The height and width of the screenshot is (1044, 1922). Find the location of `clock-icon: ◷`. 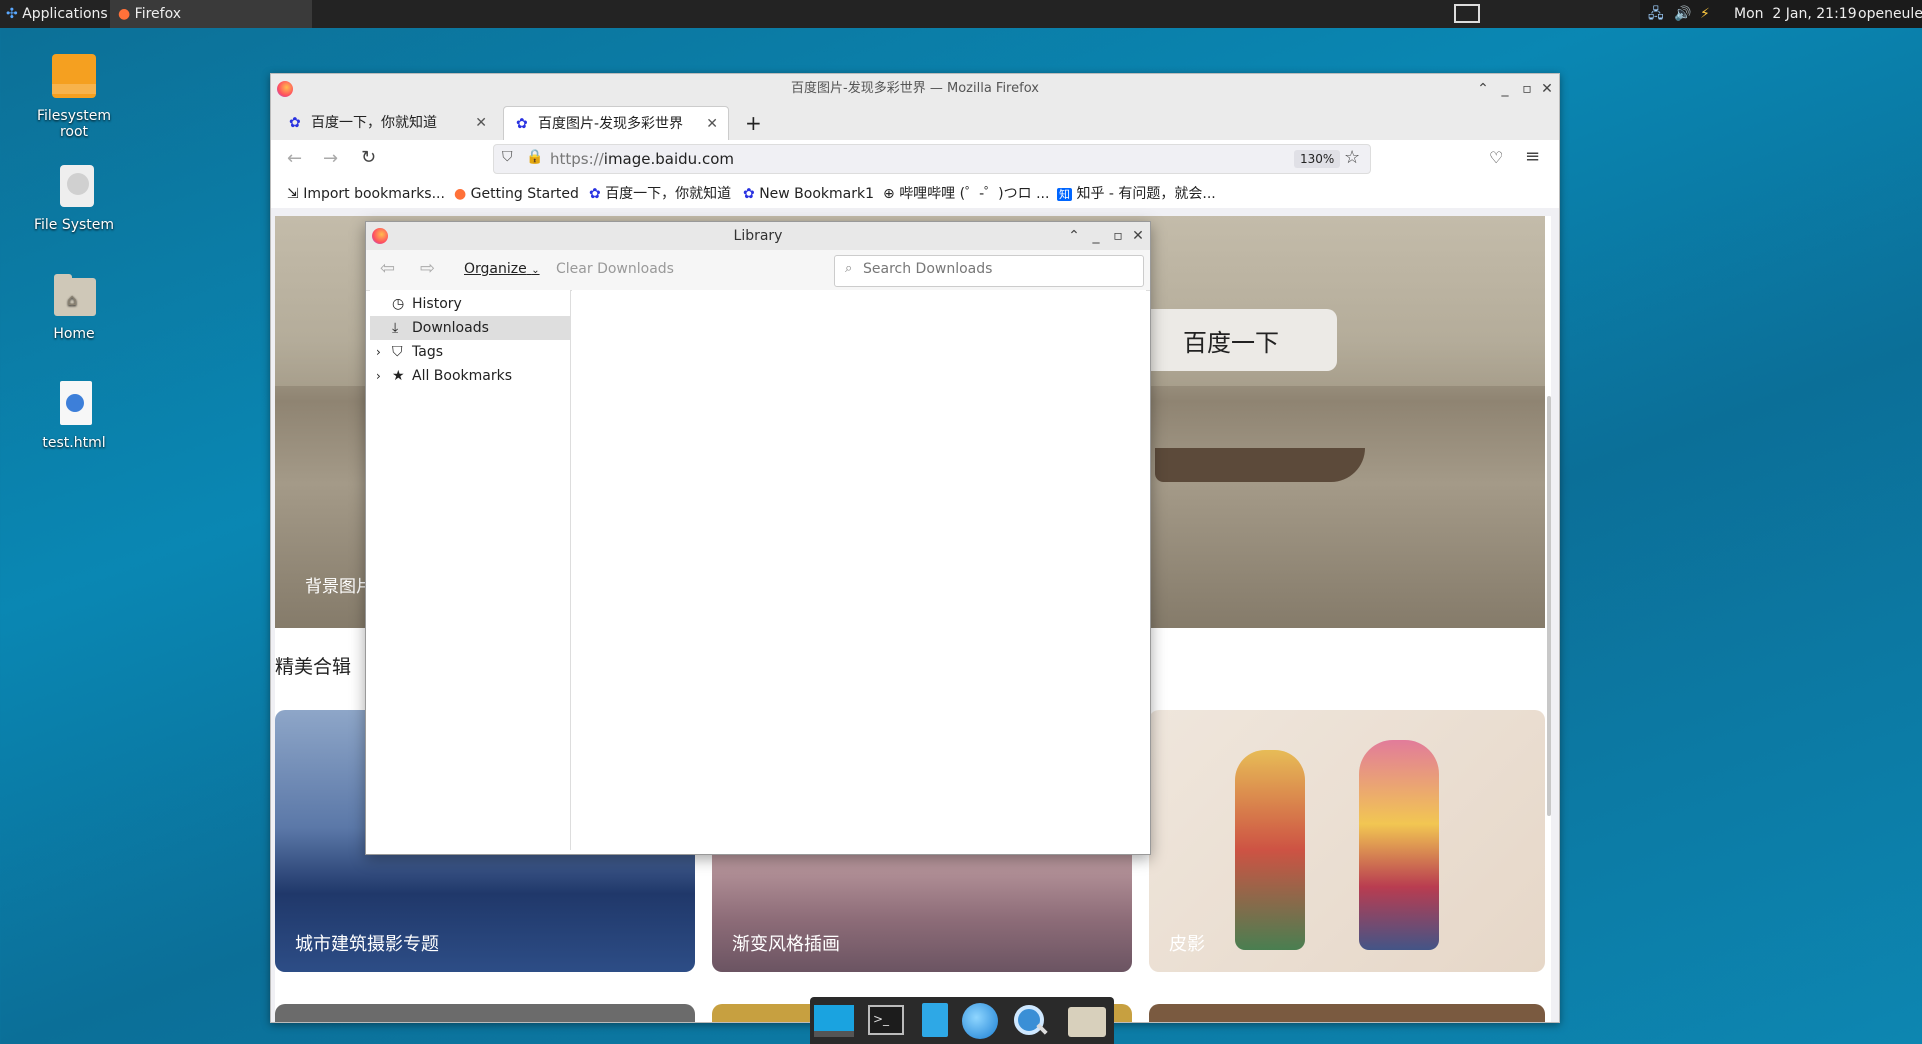

clock-icon: ◷ is located at coordinates (398, 304).